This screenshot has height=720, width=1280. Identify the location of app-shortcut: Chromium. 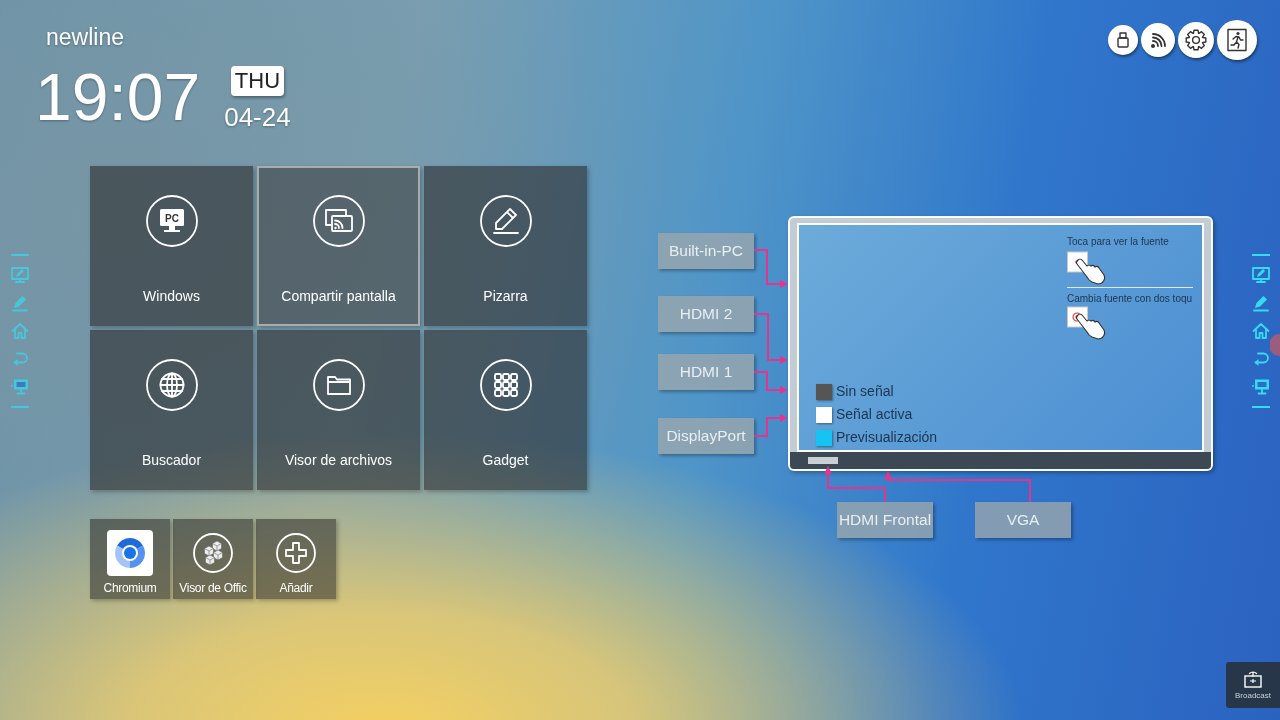
(130, 559).